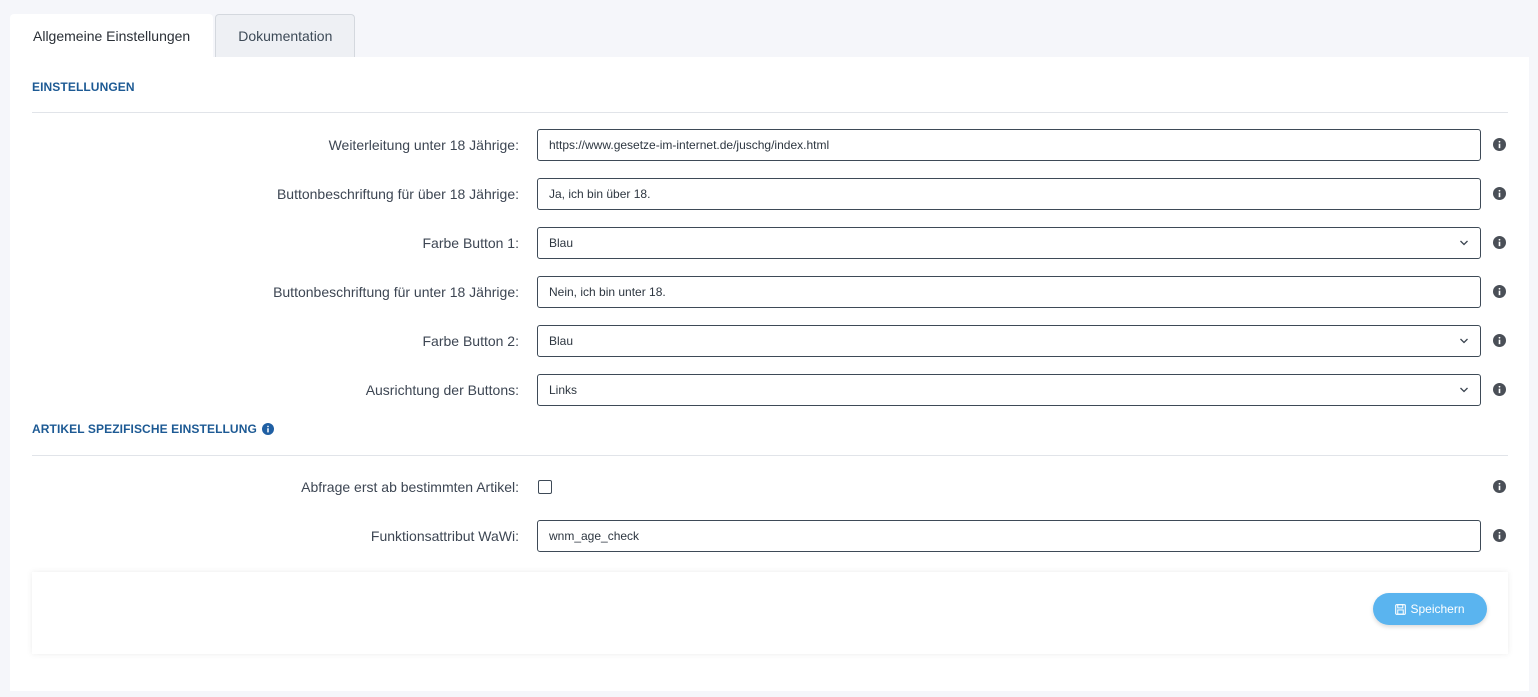 This screenshot has width=1538, height=697. I want to click on save-button: Speichern, so click(1430, 609).